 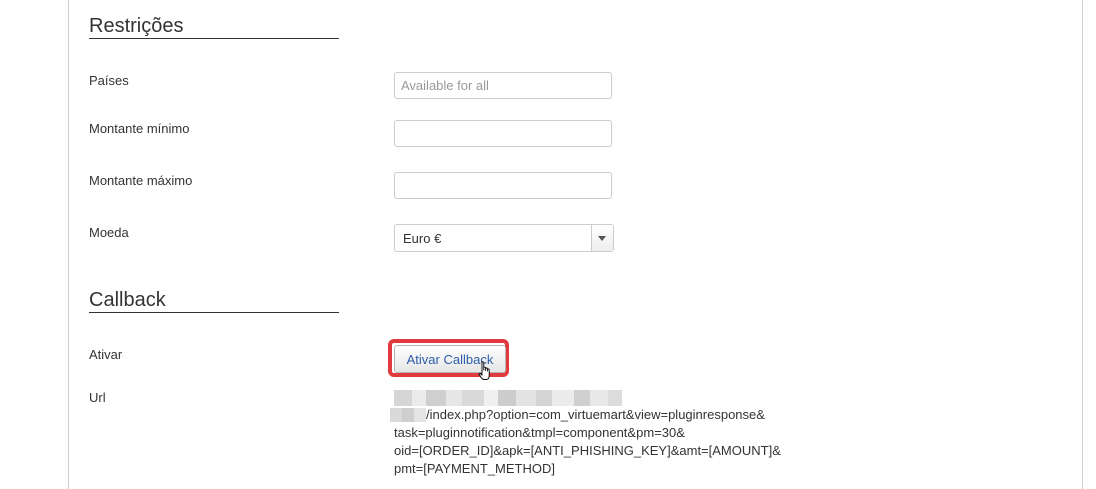 I want to click on redacted-url-host, so click(x=508, y=398).